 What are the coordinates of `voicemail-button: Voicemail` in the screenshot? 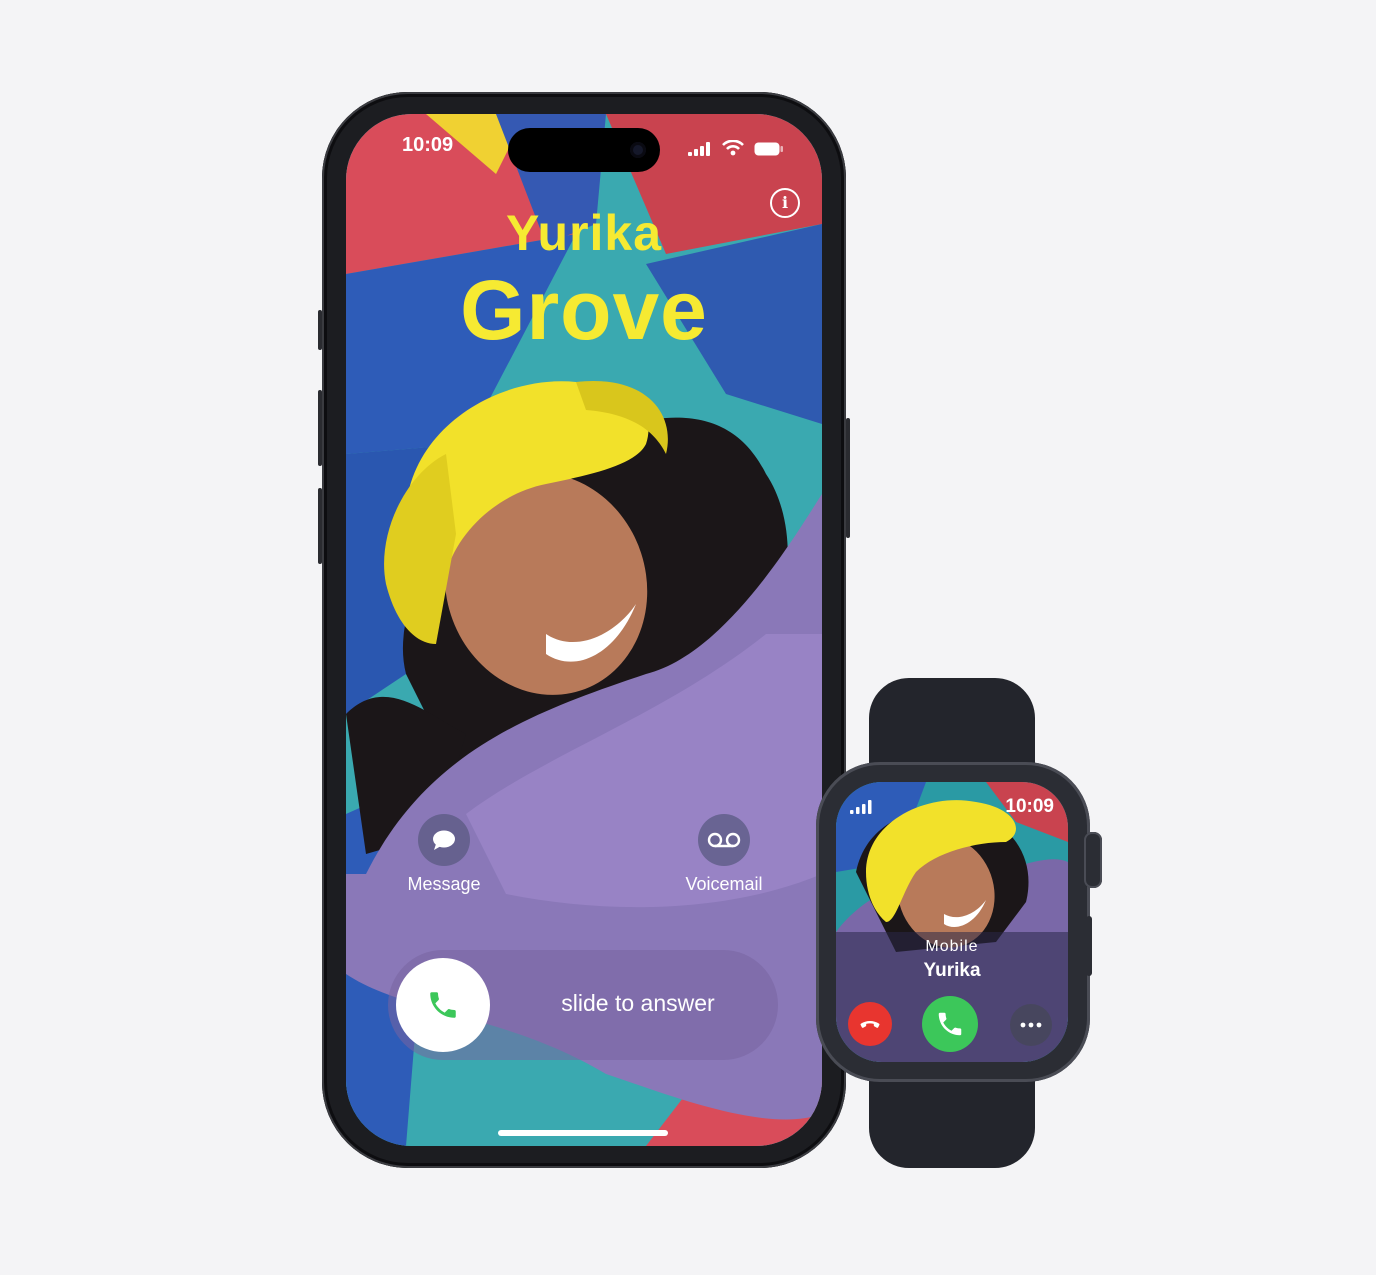 It's located at (724, 854).